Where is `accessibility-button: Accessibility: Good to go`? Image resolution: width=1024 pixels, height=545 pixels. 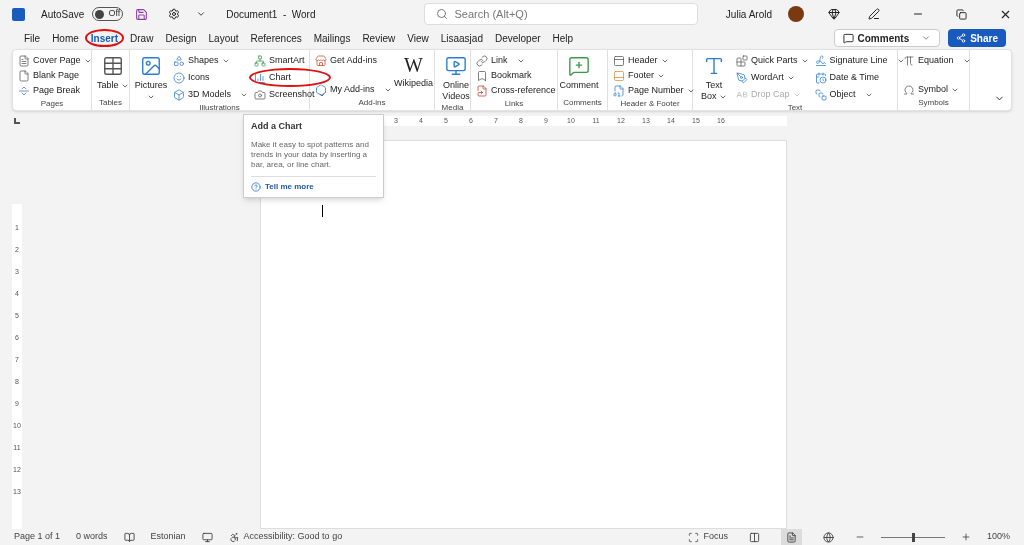
accessibility-button: Accessibility: Good to go is located at coordinates (285, 537).